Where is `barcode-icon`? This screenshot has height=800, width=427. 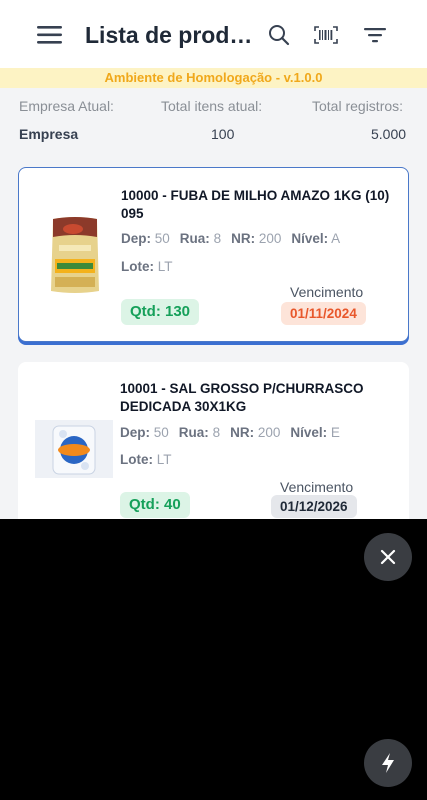 barcode-icon is located at coordinates (326, 35).